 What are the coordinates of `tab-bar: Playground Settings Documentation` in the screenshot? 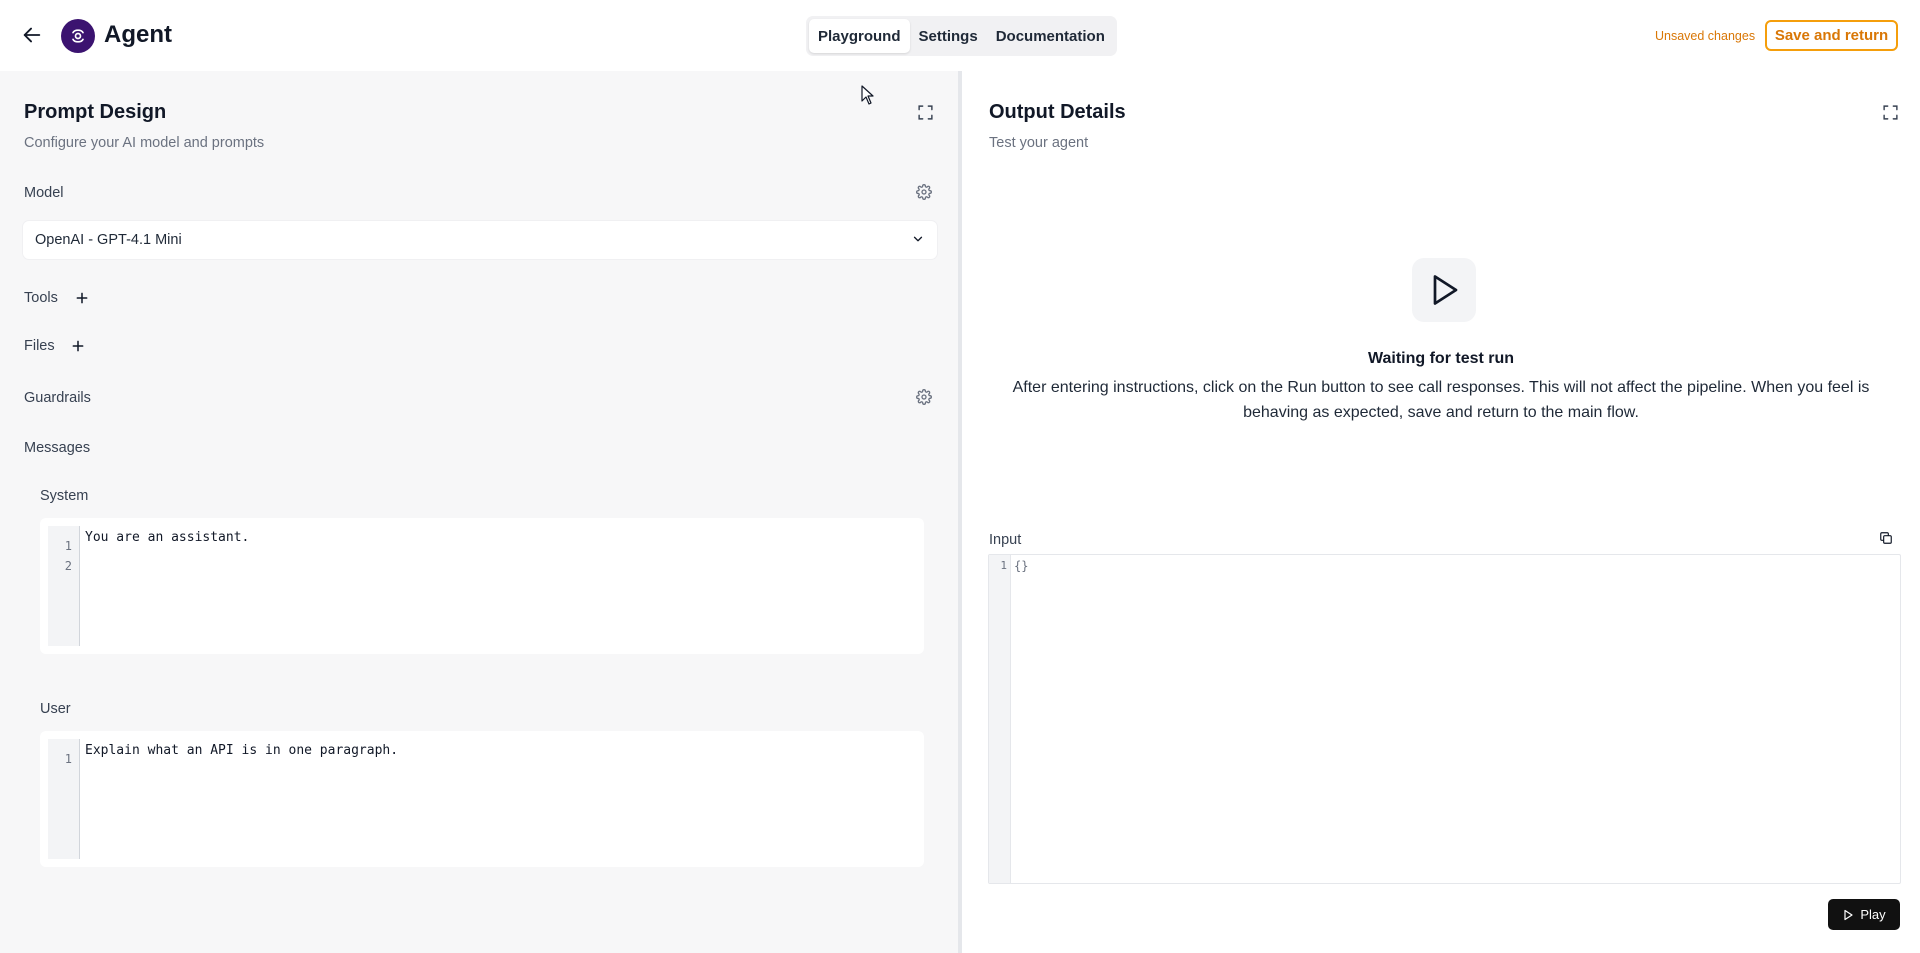 It's located at (961, 36).